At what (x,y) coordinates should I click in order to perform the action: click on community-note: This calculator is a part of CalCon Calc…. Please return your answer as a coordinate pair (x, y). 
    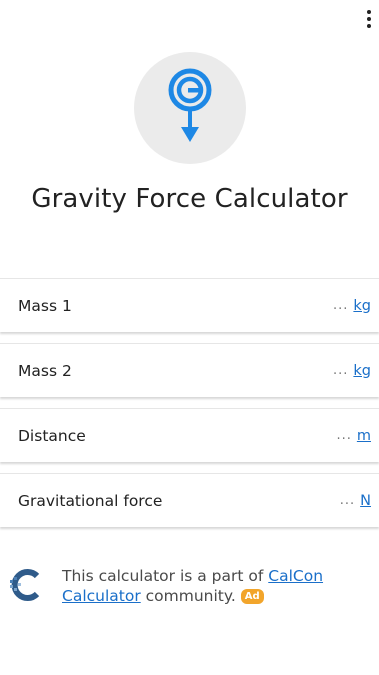
    Looking at the image, I should click on (205, 586).